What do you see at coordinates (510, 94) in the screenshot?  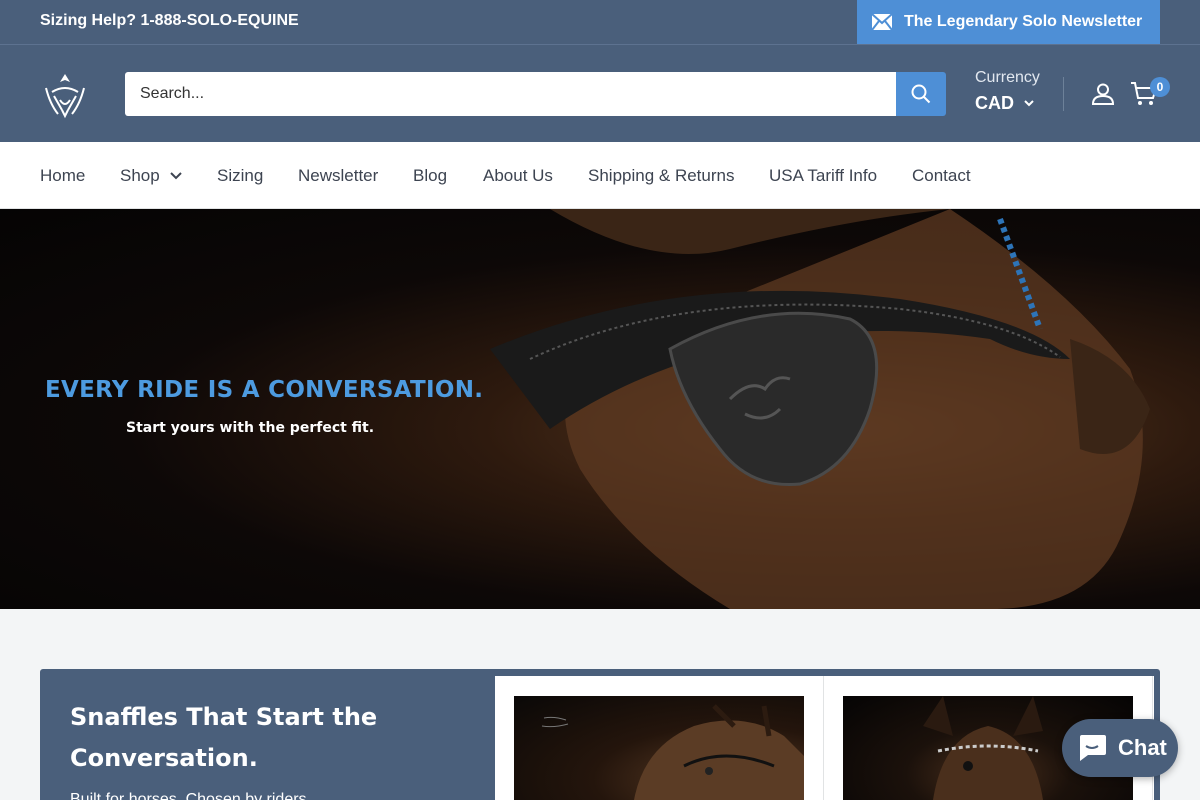 I see `search-input` at bounding box center [510, 94].